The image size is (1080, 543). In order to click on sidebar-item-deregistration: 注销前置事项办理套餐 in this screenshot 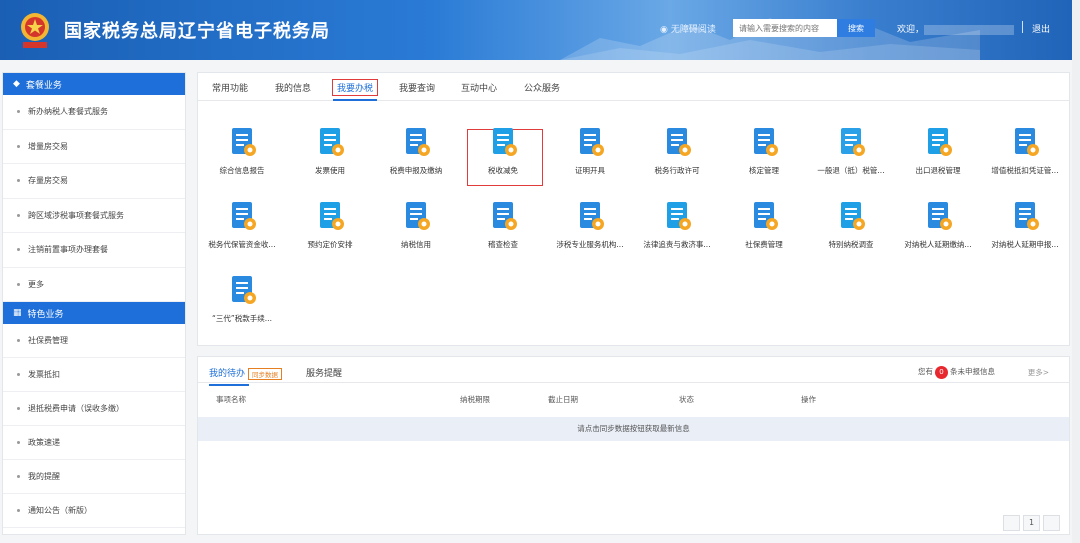, I will do `click(94, 250)`.